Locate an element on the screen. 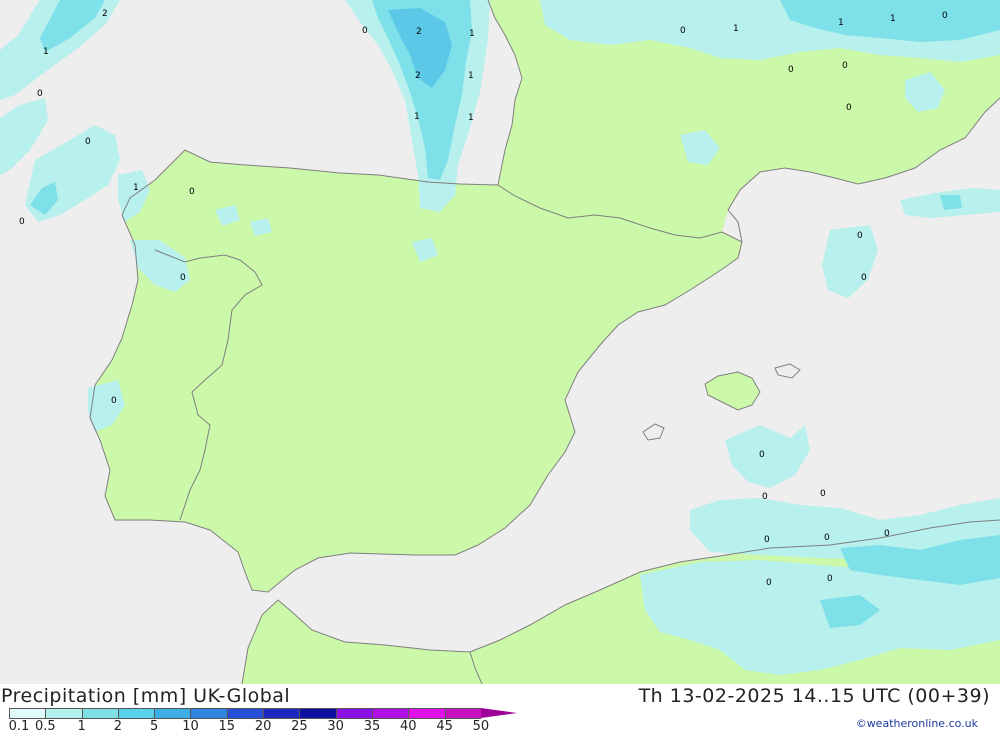 Image resolution: width=1000 pixels, height=734 pixels. colorbar-label: 25 is located at coordinates (299, 726).